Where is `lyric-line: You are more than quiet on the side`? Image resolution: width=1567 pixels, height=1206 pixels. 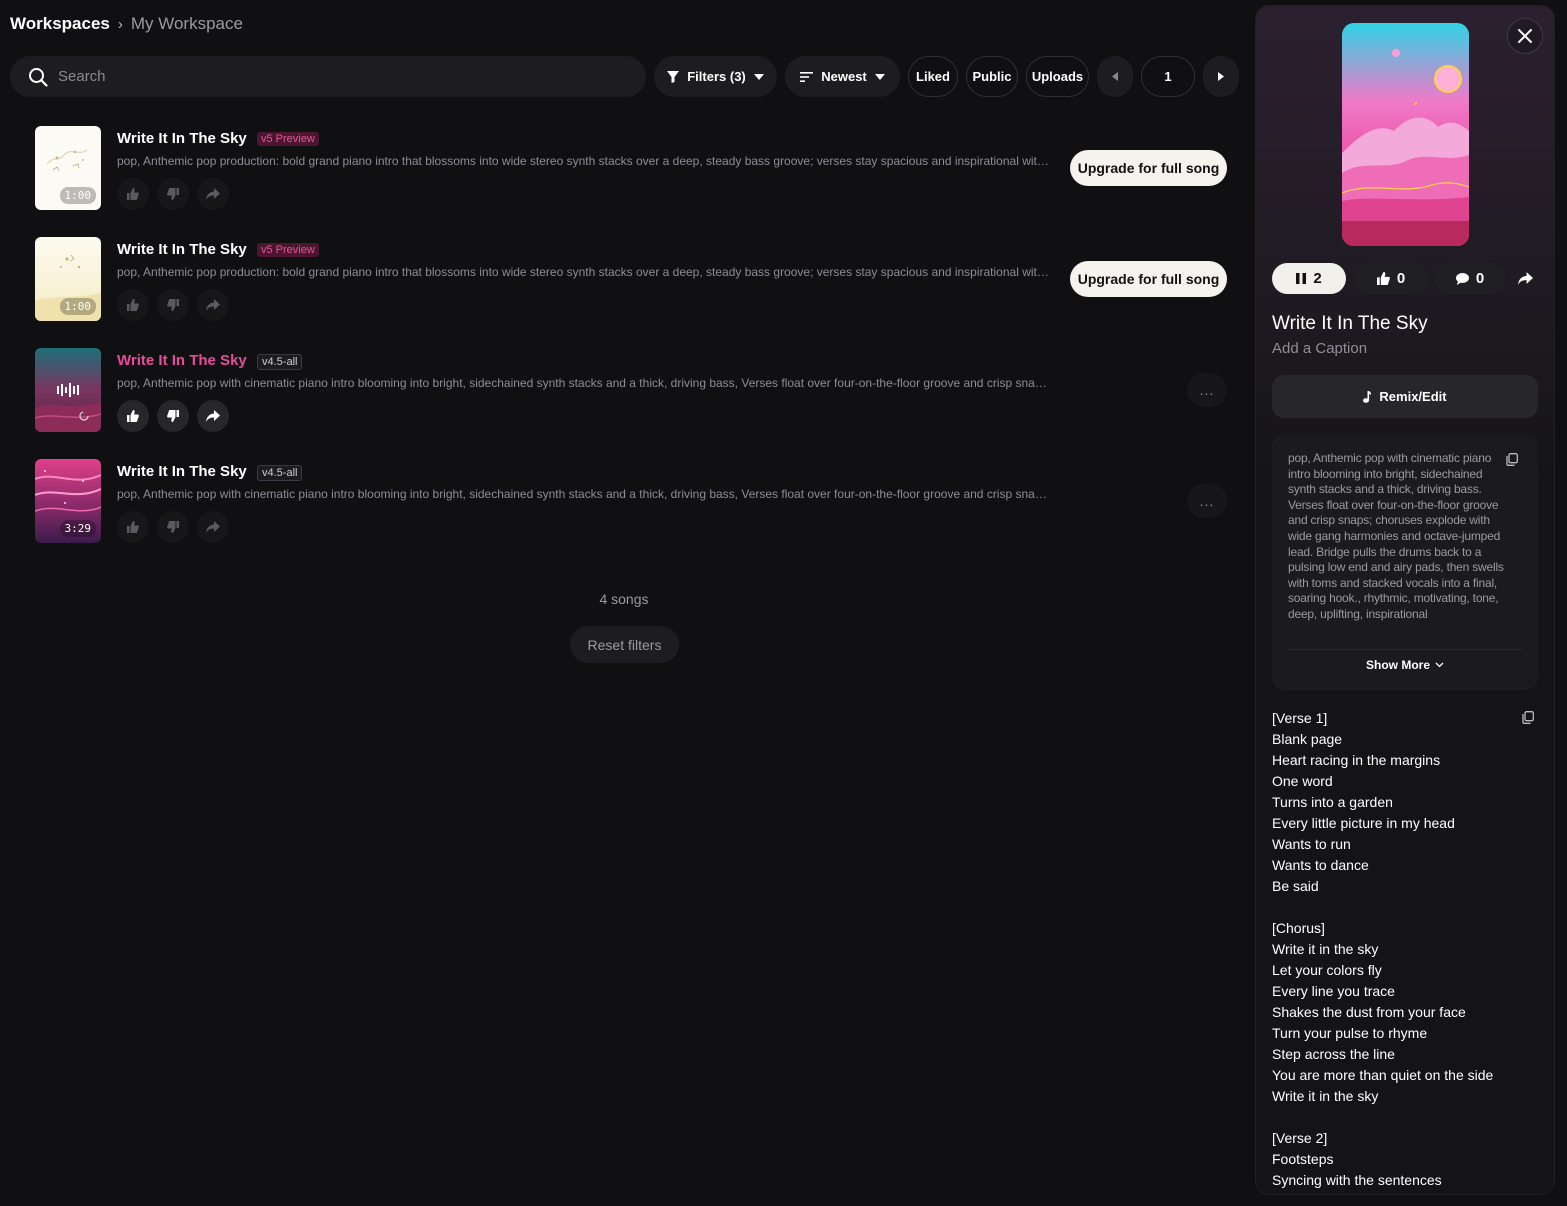 lyric-line: You are more than quiet on the side is located at coordinates (1383, 1075).